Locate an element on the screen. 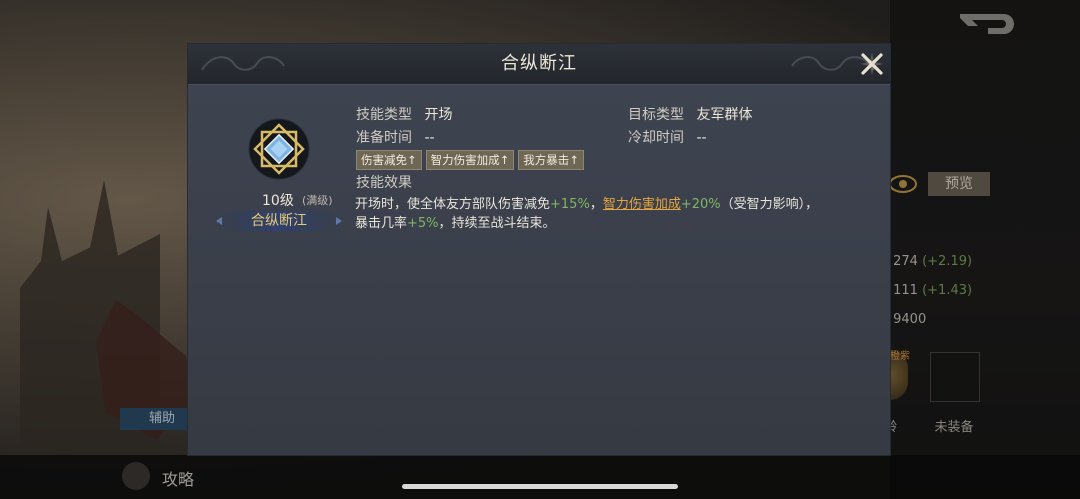  prep-time-value: -- is located at coordinates (429, 138).